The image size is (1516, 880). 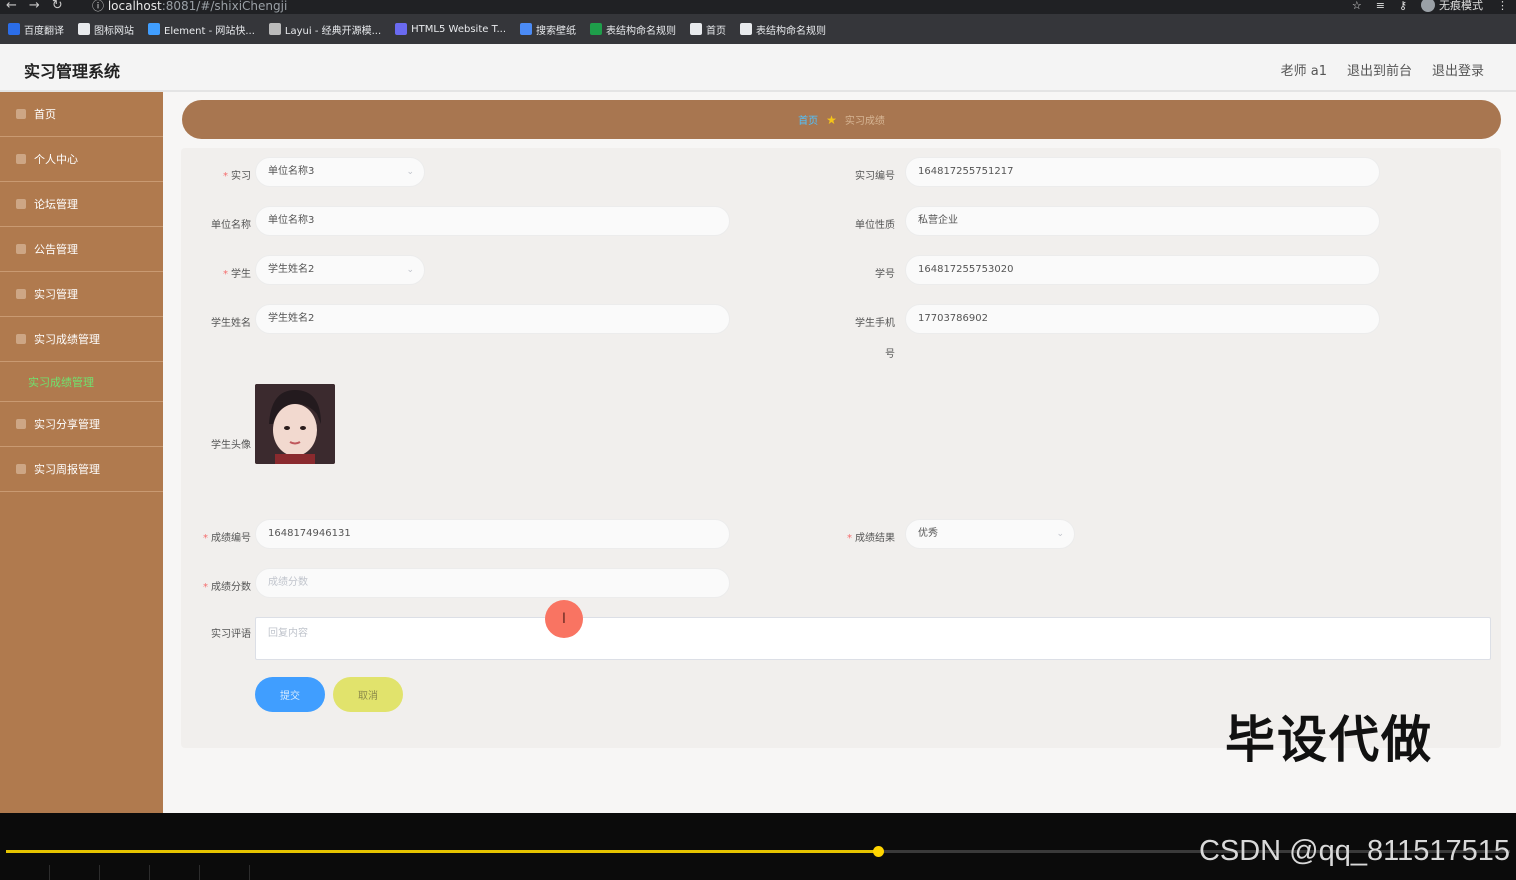 What do you see at coordinates (1142, 172) in the screenshot?
I see `internship-no-input: 164817255751217` at bounding box center [1142, 172].